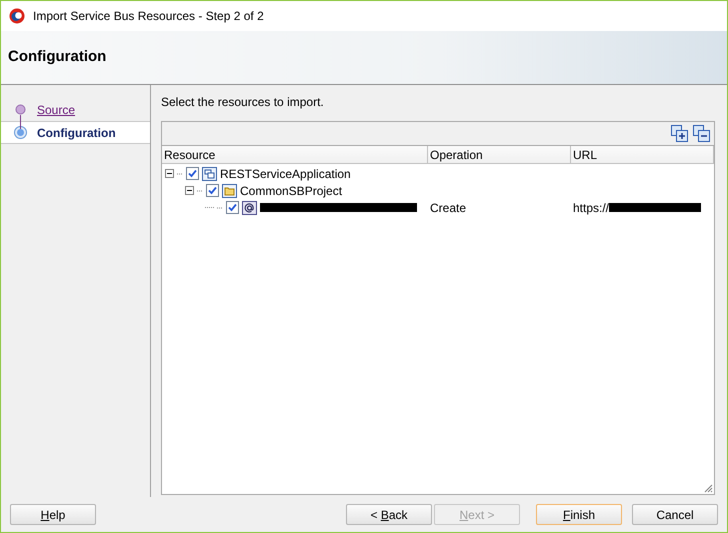  What do you see at coordinates (642, 154) in the screenshot?
I see `column-header: URL` at bounding box center [642, 154].